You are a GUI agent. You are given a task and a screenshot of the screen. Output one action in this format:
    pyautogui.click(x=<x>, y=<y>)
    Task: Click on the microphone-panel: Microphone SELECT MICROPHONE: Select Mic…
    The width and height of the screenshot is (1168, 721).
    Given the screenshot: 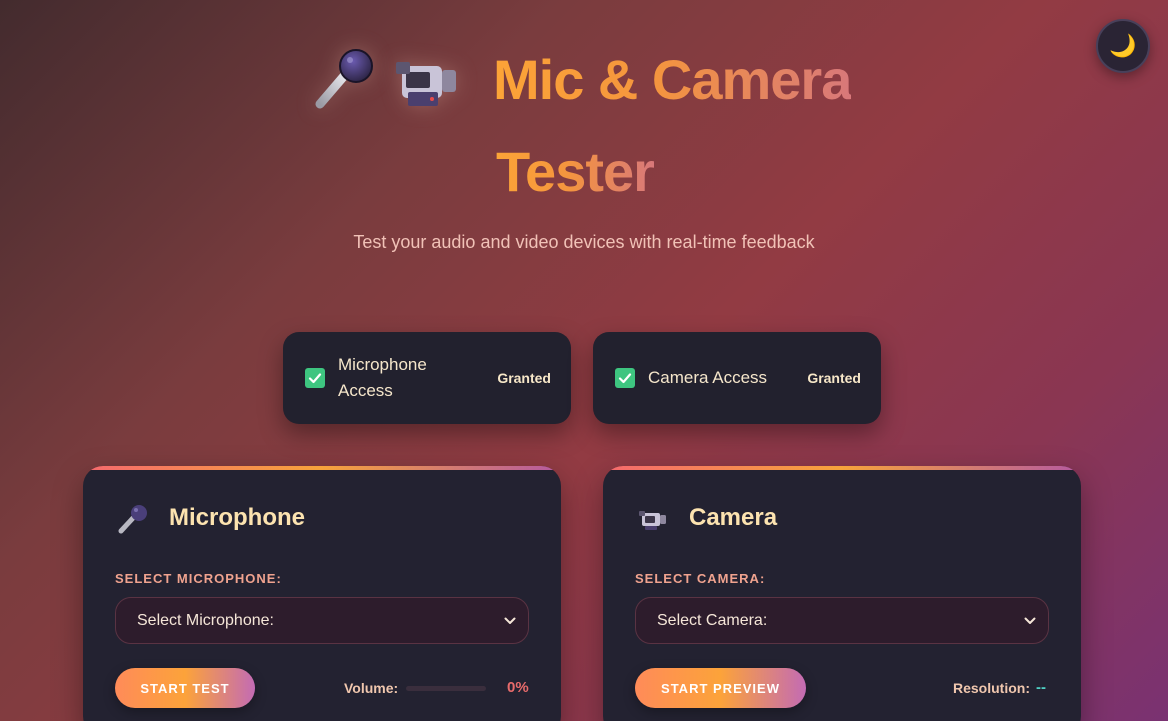 What is the action you would take?
    pyautogui.click(x=322, y=593)
    